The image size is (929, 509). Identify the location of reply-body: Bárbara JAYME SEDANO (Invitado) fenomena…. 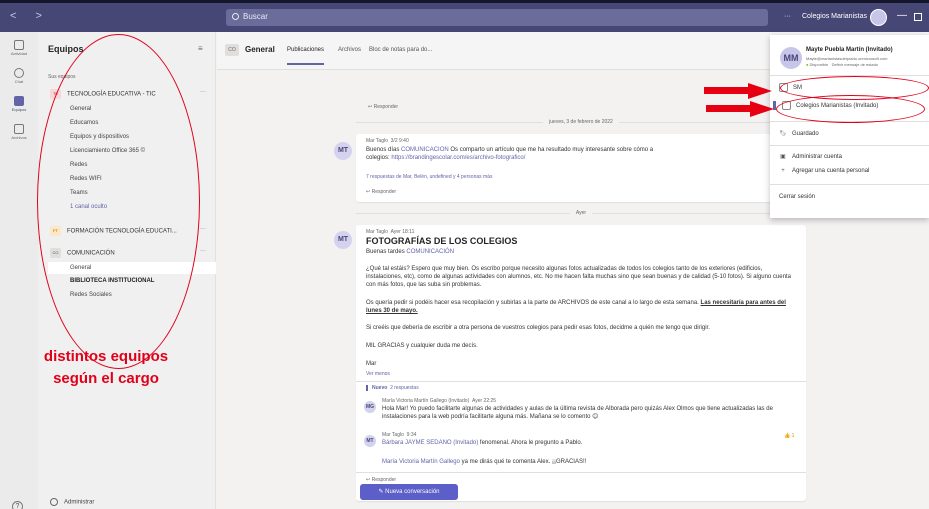
(482, 443).